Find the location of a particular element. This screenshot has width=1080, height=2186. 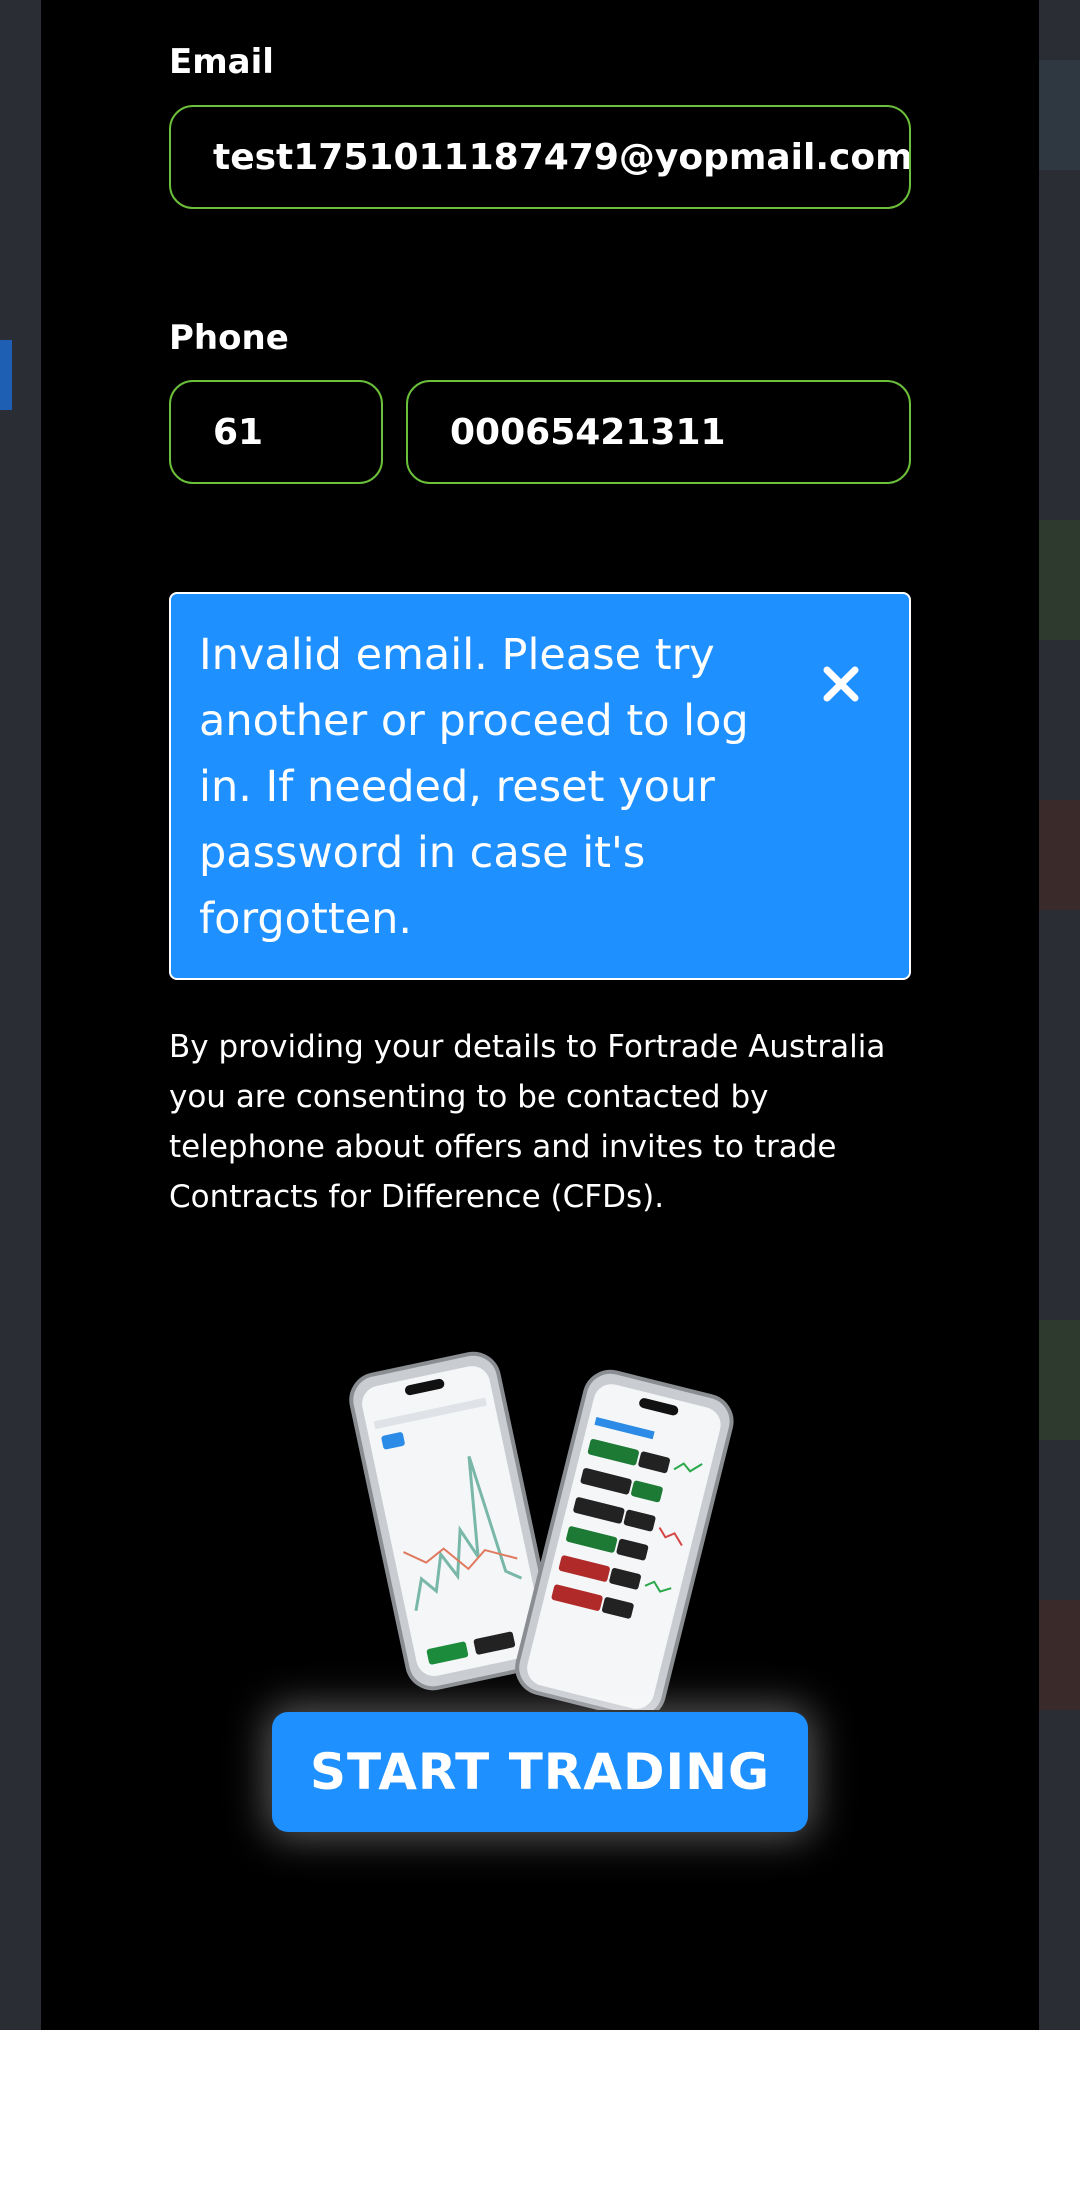

email-label: Email is located at coordinates (221, 62).